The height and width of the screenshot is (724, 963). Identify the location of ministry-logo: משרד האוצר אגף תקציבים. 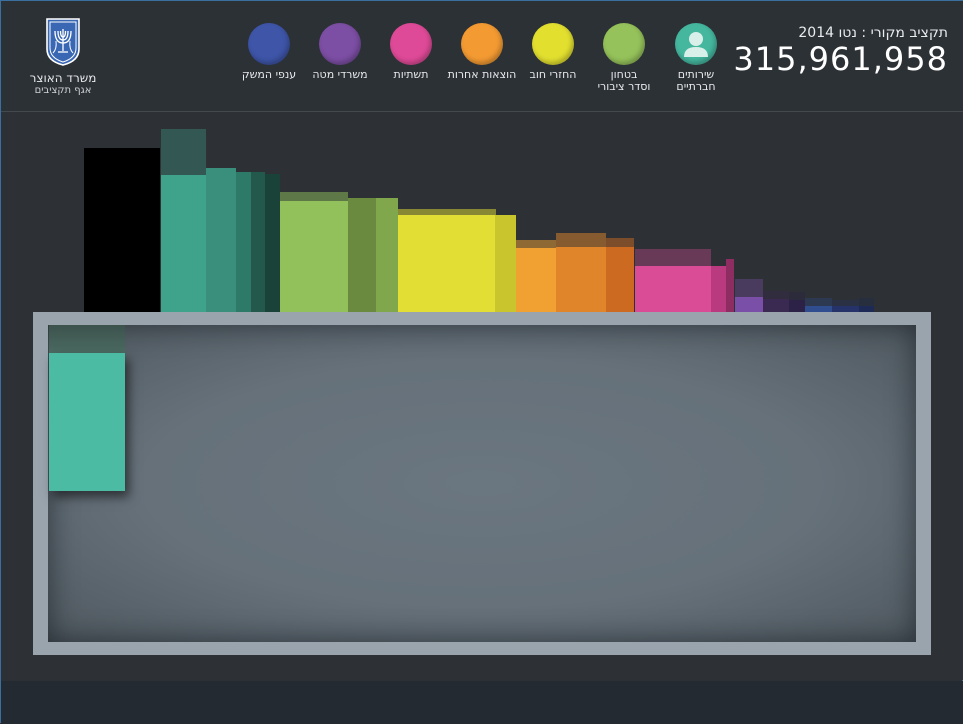
(63, 56).